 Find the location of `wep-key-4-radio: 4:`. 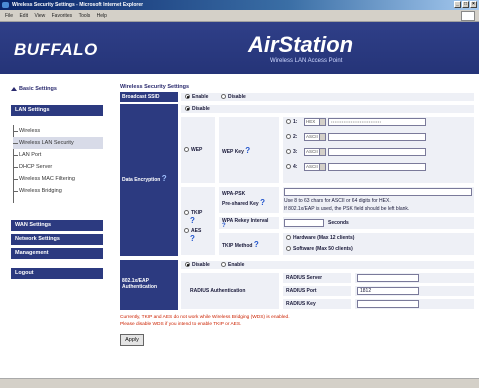

wep-key-4-radio: 4: is located at coordinates (291, 167).